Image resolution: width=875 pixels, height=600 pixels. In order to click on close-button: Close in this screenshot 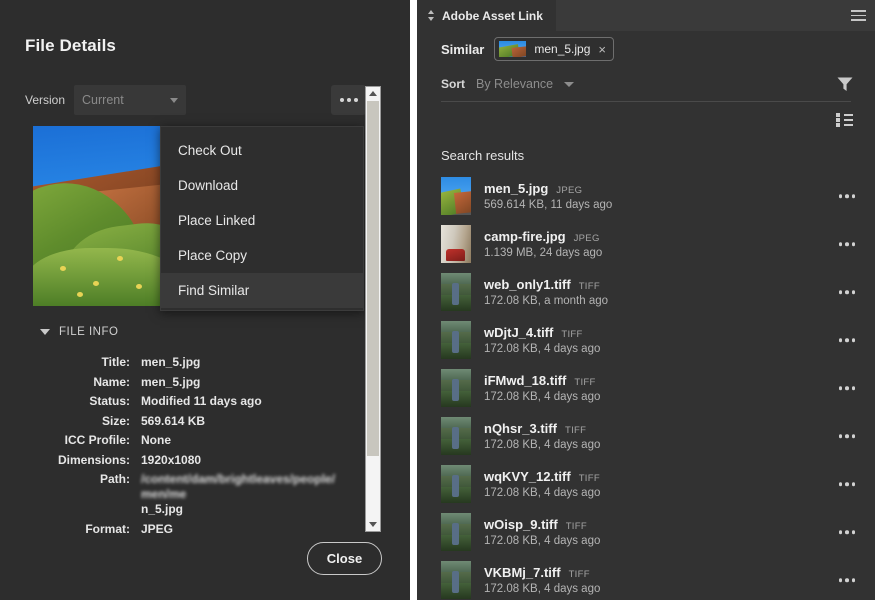, I will do `click(344, 558)`.